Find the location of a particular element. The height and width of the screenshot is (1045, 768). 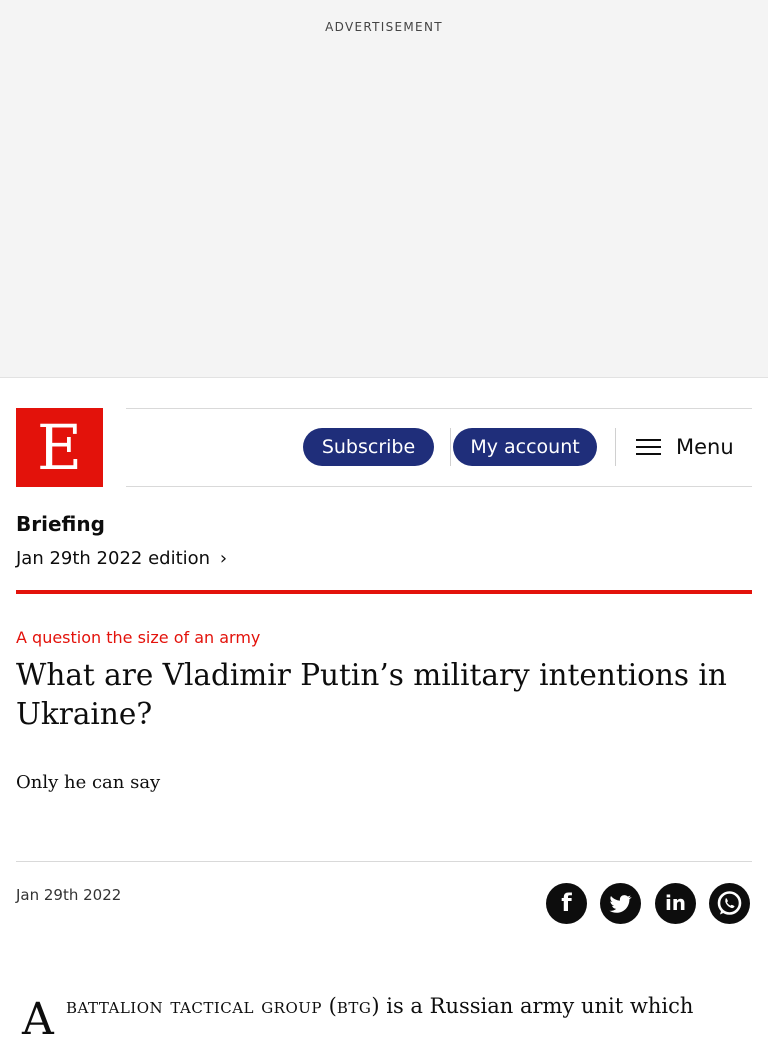

subscribe-button: Subscribe is located at coordinates (368, 447).